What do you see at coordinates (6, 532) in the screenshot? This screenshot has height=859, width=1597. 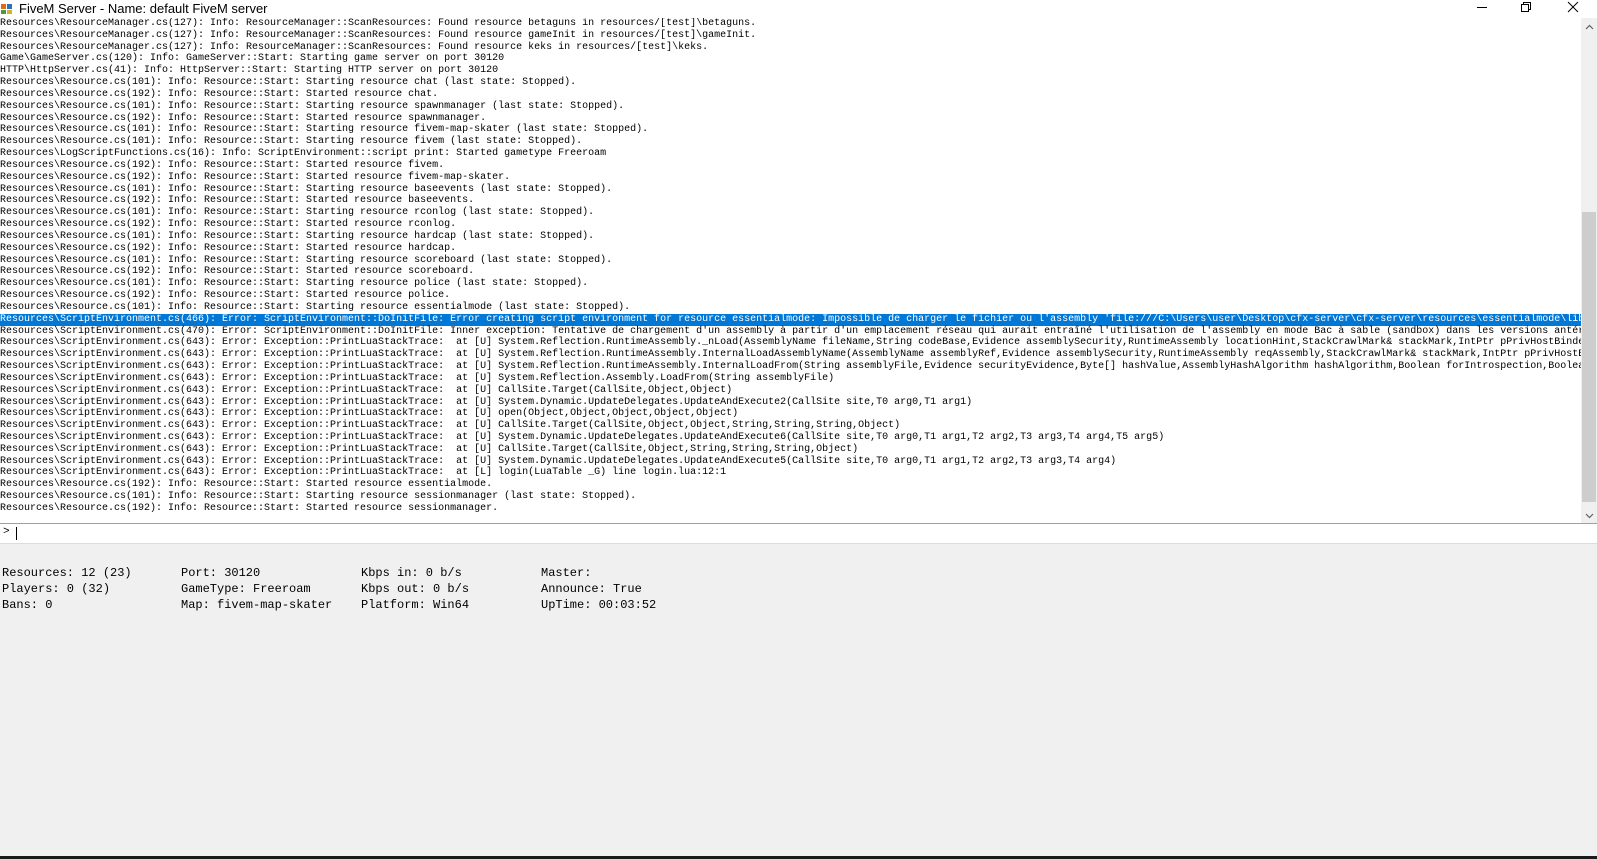 I see `command-prompt: >` at bounding box center [6, 532].